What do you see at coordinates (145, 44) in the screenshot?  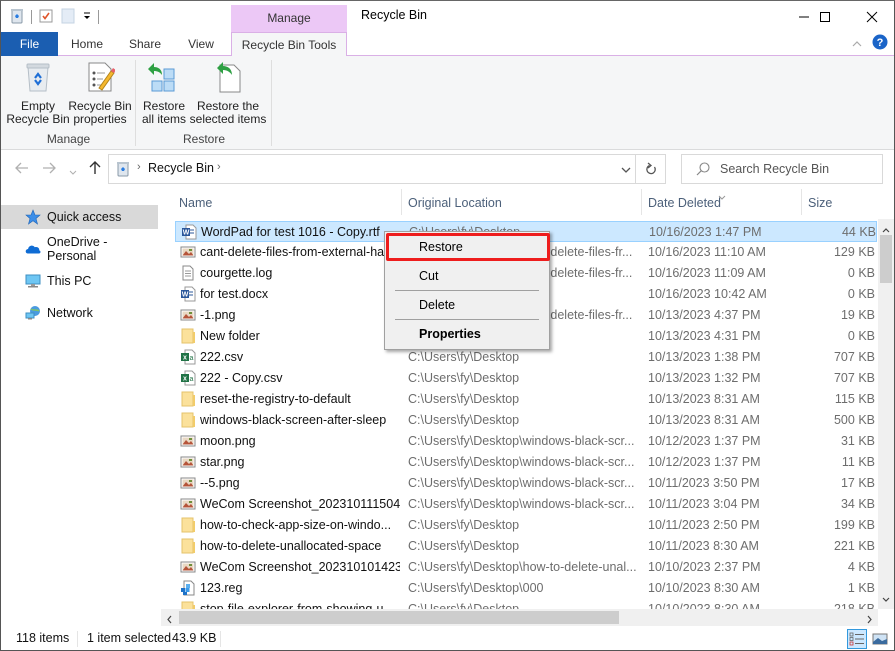 I see `tab-share: Share` at bounding box center [145, 44].